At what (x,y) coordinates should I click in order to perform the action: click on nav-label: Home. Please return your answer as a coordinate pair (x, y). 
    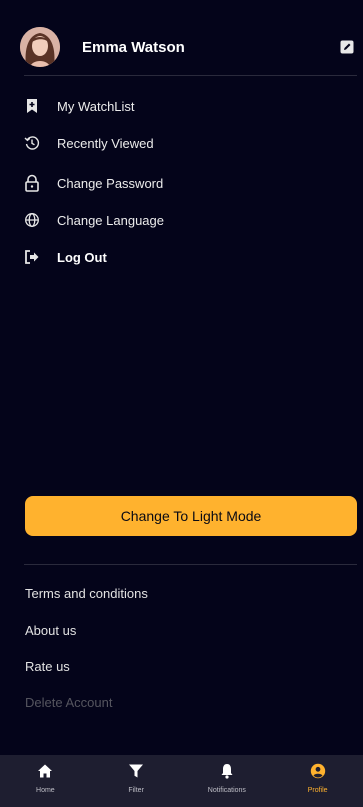
    Looking at the image, I should click on (45, 790).